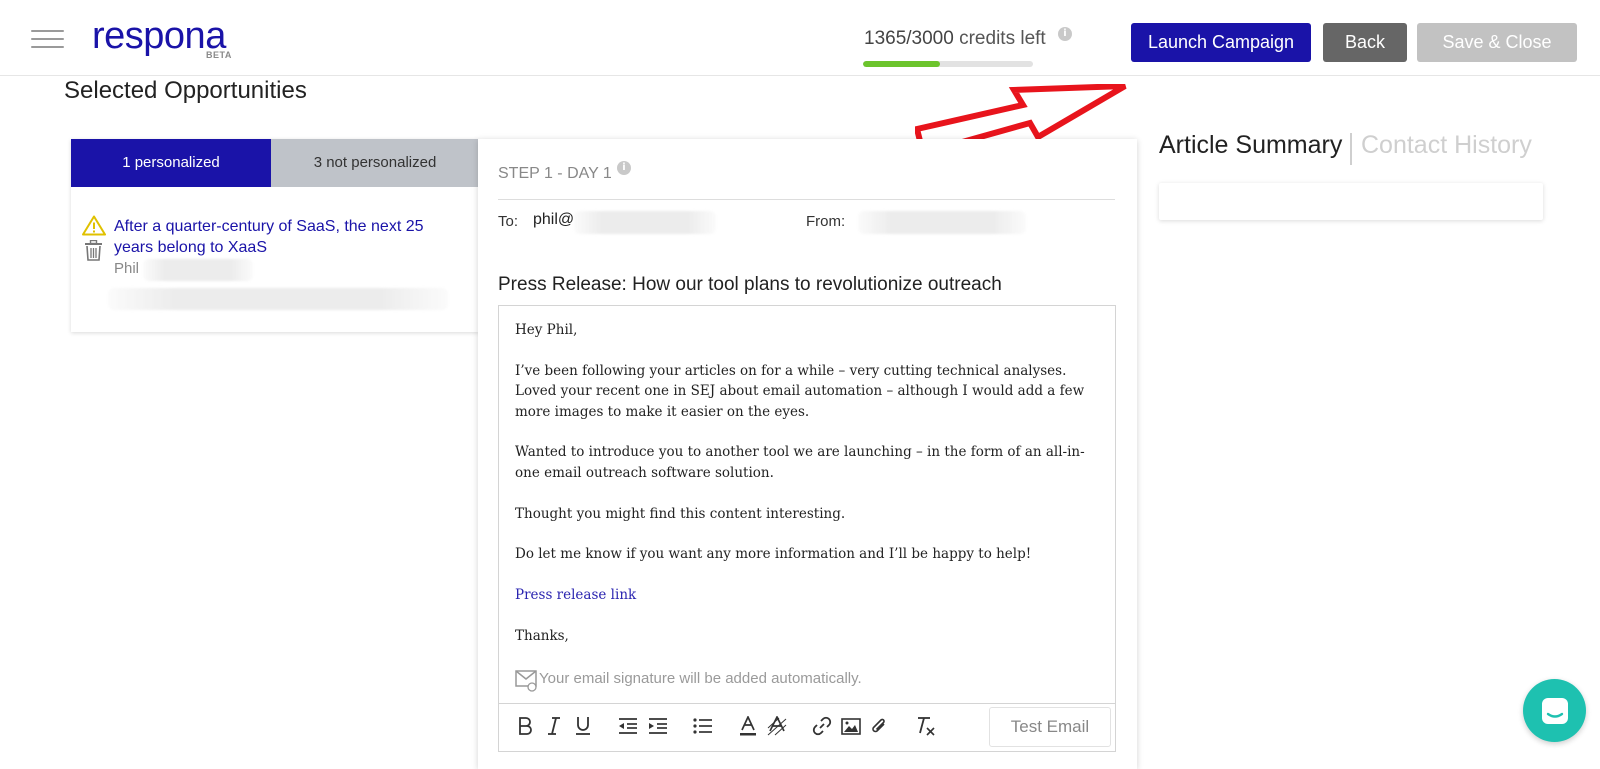 The width and height of the screenshot is (1600, 769). I want to click on beta-badge: BETA, so click(219, 55).